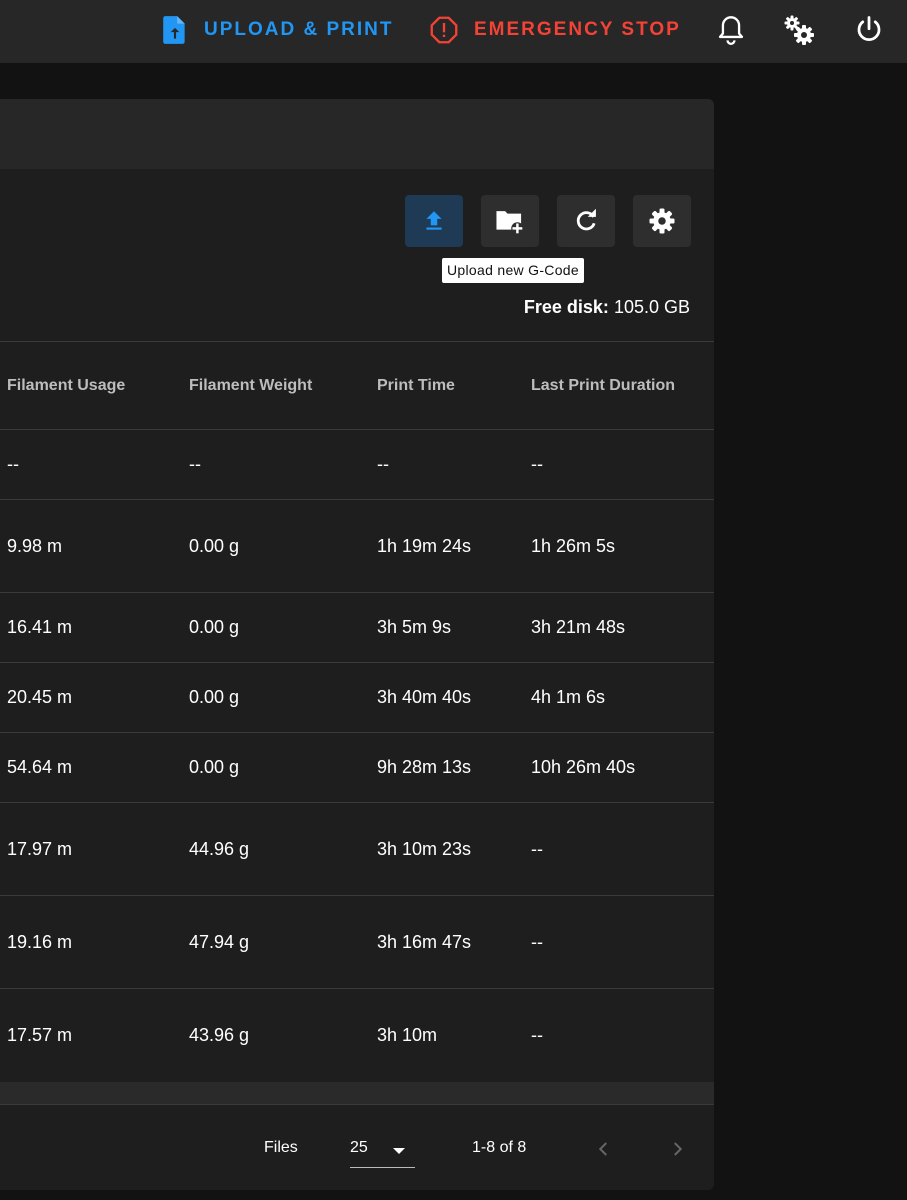 The width and height of the screenshot is (907, 1200). Describe the element at coordinates (407, 1035) in the screenshot. I see `cell-print-time: 3h 10m` at that location.